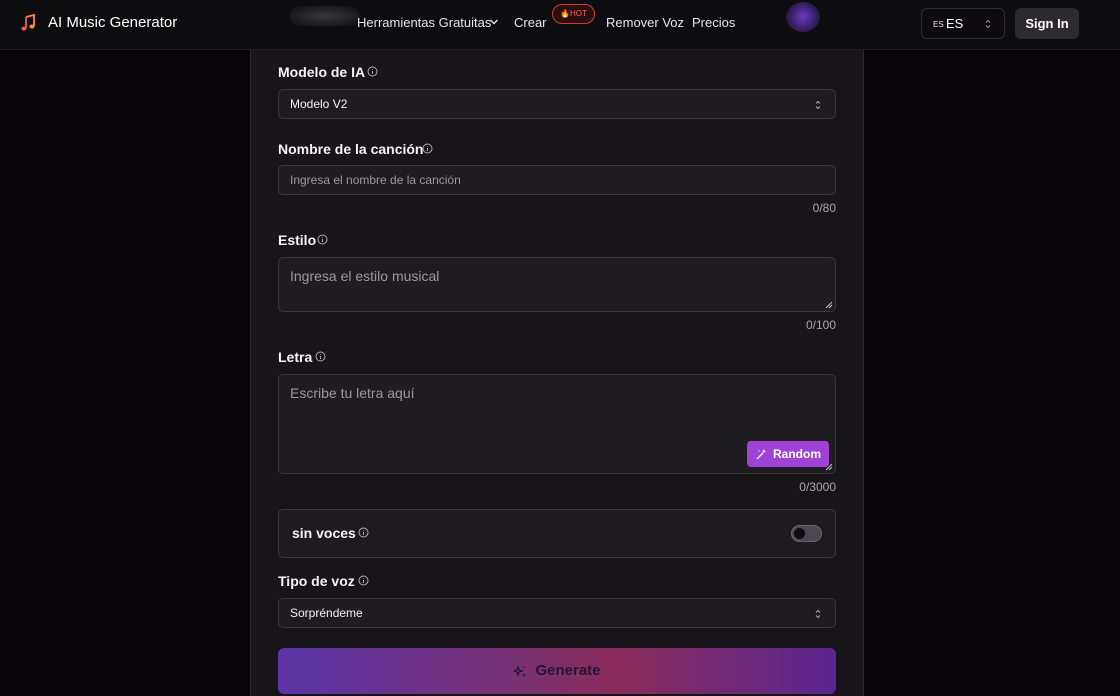 This screenshot has width=1120, height=696. I want to click on nav-free-tools: Herramientas Gratuitas, so click(424, 22).